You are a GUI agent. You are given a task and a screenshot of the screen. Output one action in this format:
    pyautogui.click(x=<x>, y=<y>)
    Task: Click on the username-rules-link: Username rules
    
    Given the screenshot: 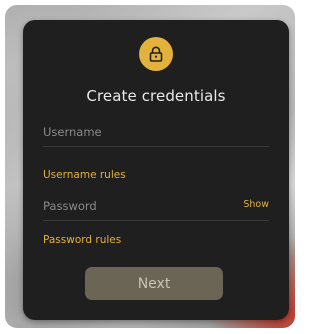 What is the action you would take?
    pyautogui.click(x=84, y=175)
    